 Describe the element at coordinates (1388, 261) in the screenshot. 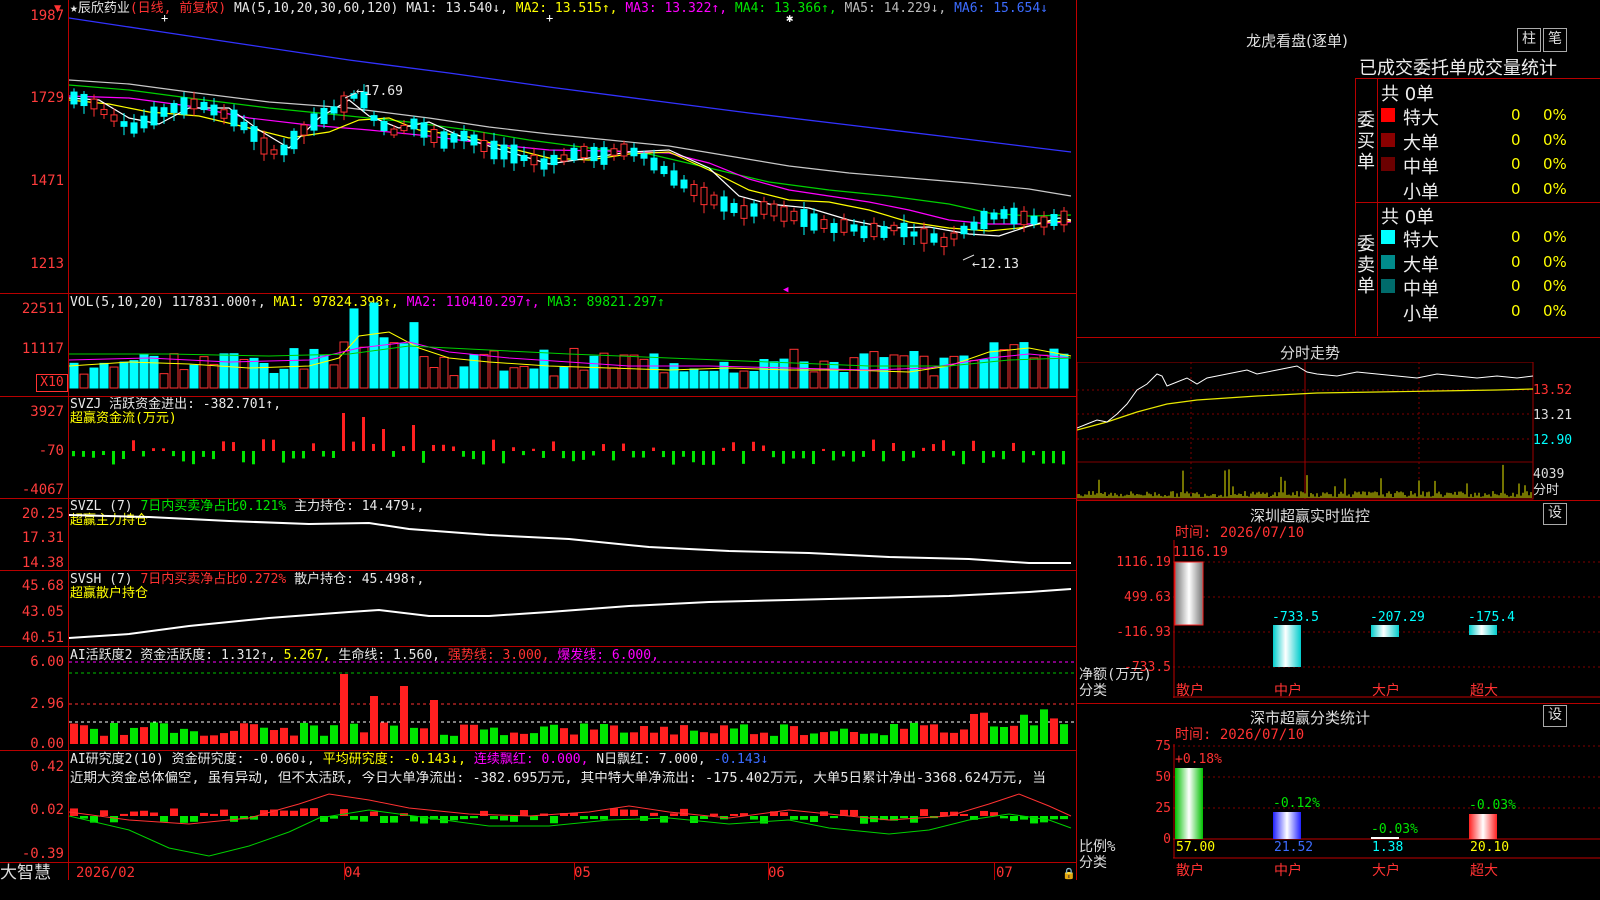

I see `legend-swatch` at that location.